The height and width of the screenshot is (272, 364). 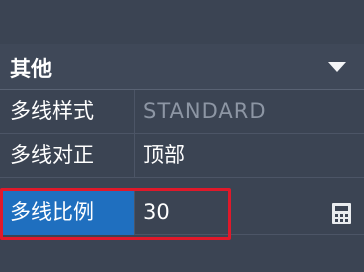 What do you see at coordinates (67, 213) in the screenshot?
I see `property-label: 多线比例` at bounding box center [67, 213].